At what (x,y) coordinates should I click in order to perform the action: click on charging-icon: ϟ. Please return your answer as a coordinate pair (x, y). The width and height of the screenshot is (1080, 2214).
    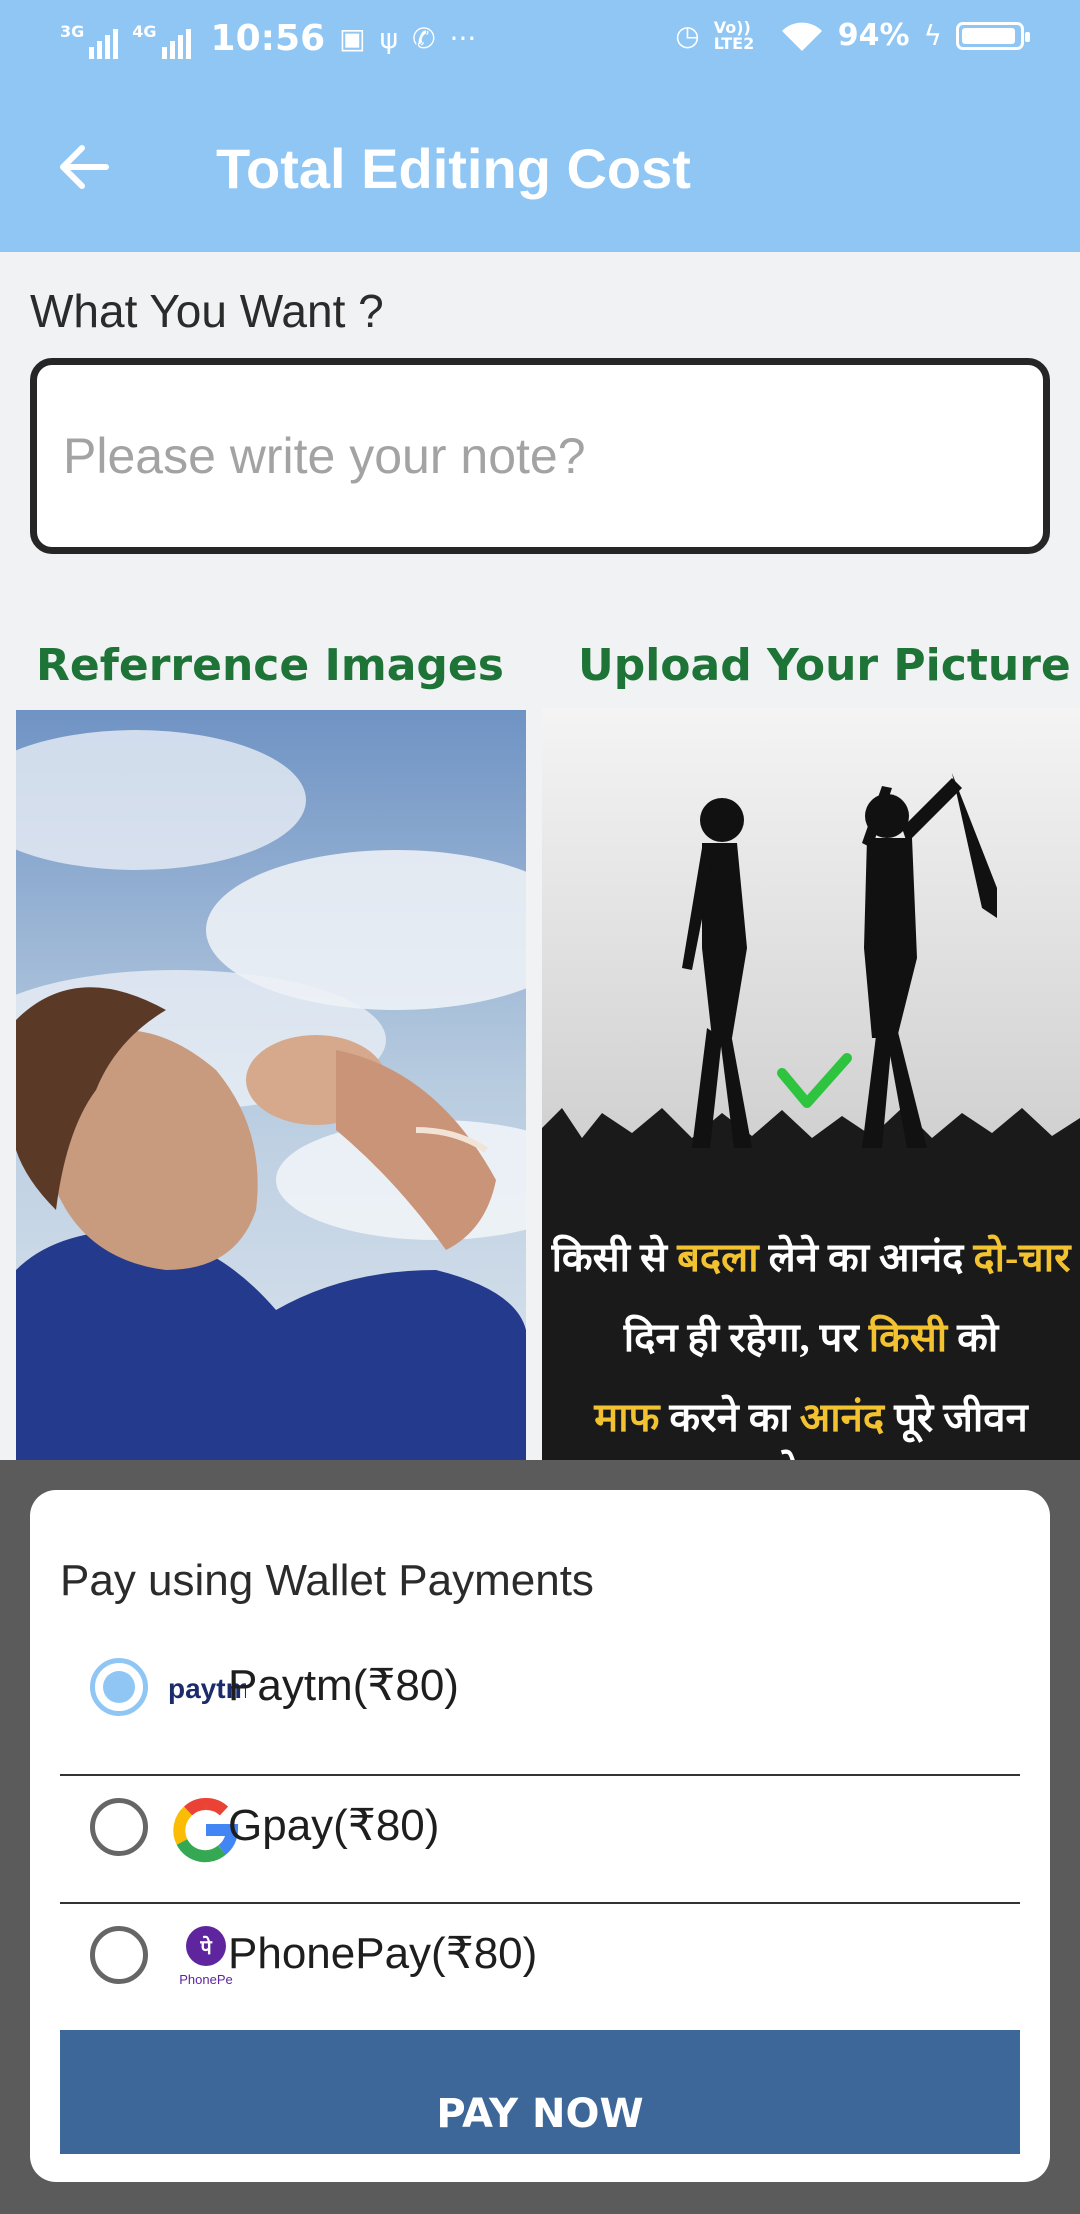
    Looking at the image, I should click on (932, 35).